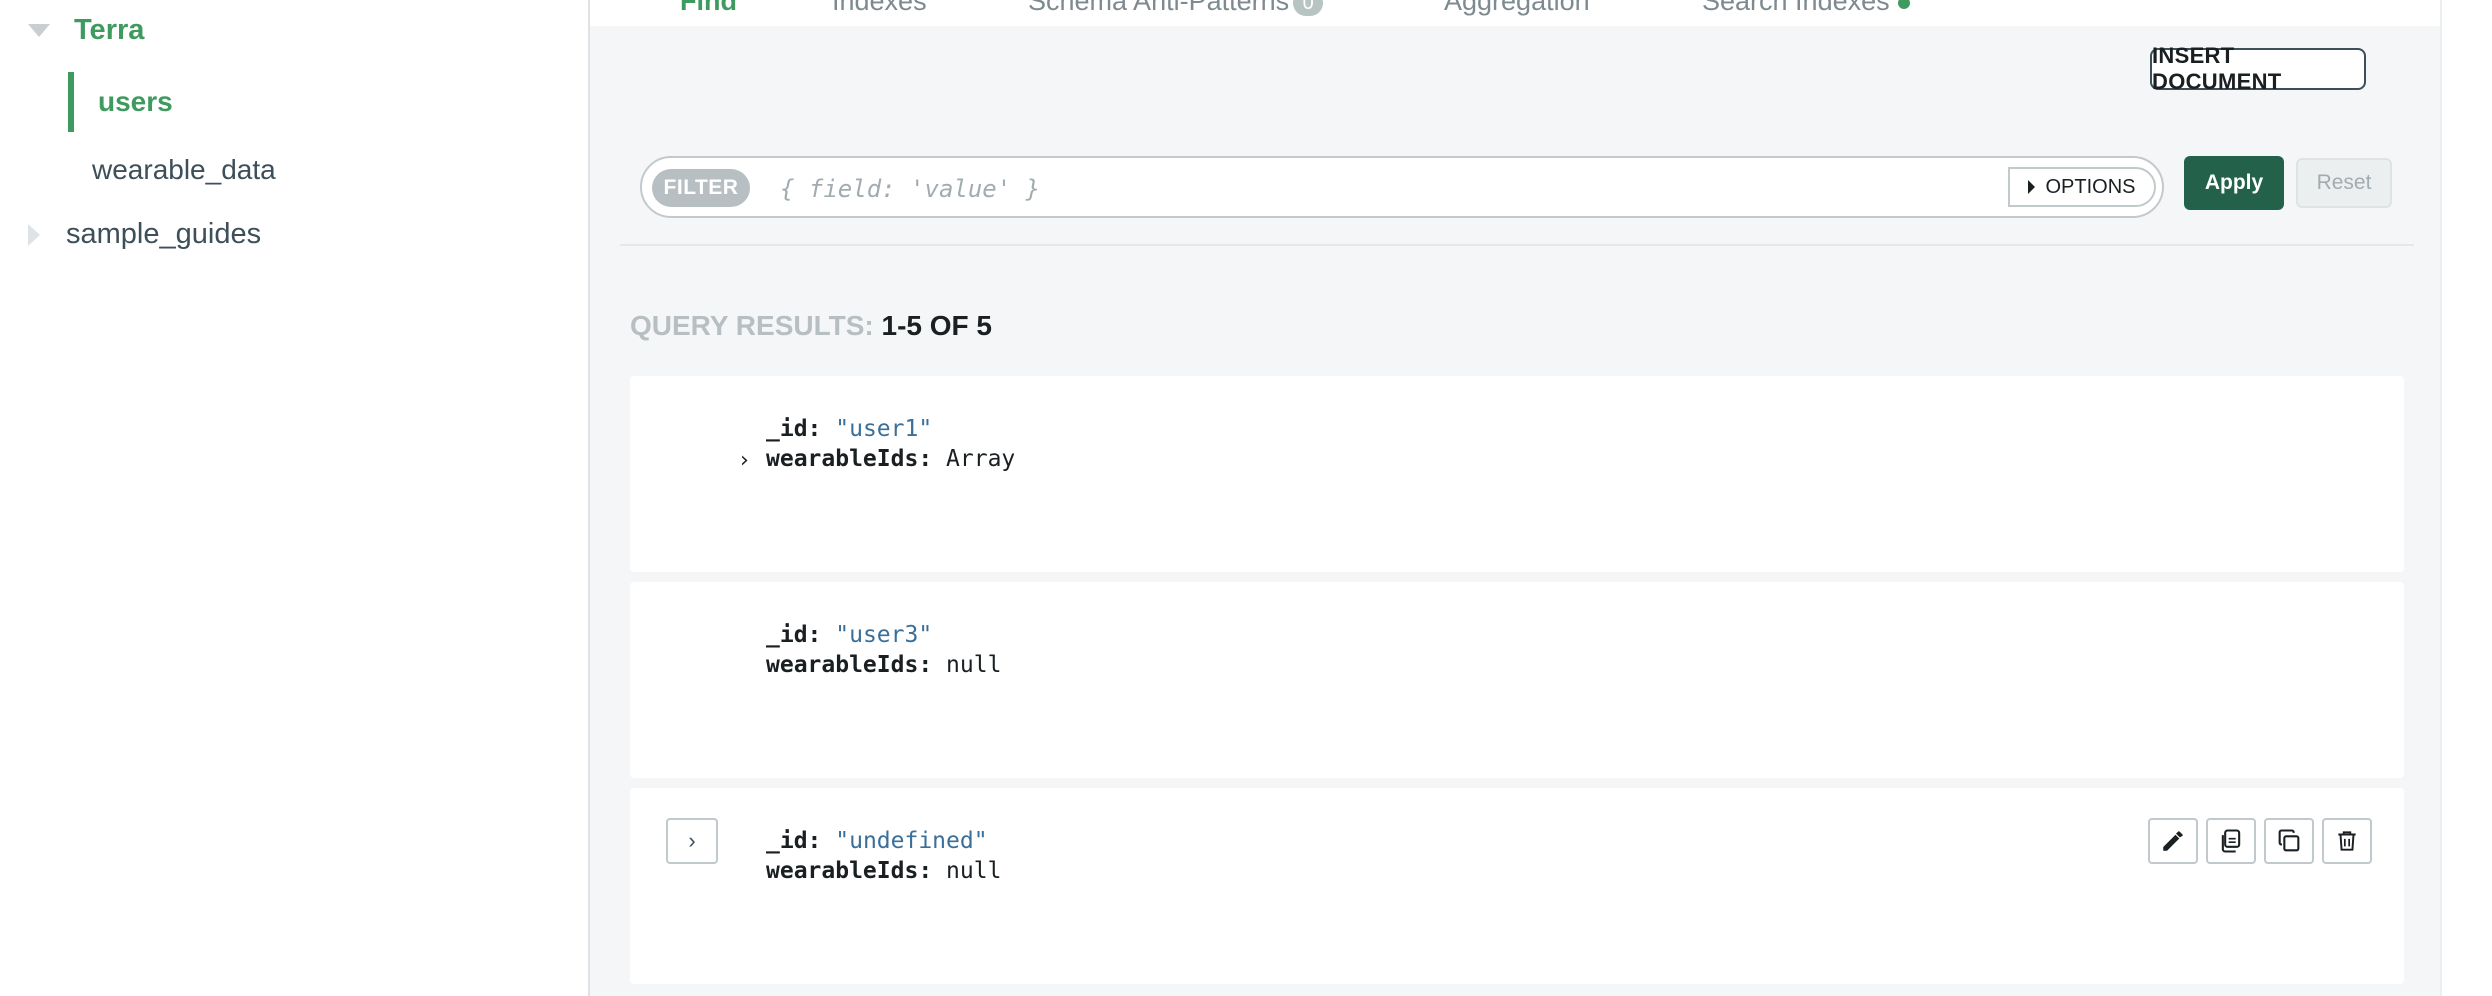 Image resolution: width=2492 pixels, height=996 pixels. What do you see at coordinates (2344, 183) in the screenshot?
I see `reset-button: Reset` at bounding box center [2344, 183].